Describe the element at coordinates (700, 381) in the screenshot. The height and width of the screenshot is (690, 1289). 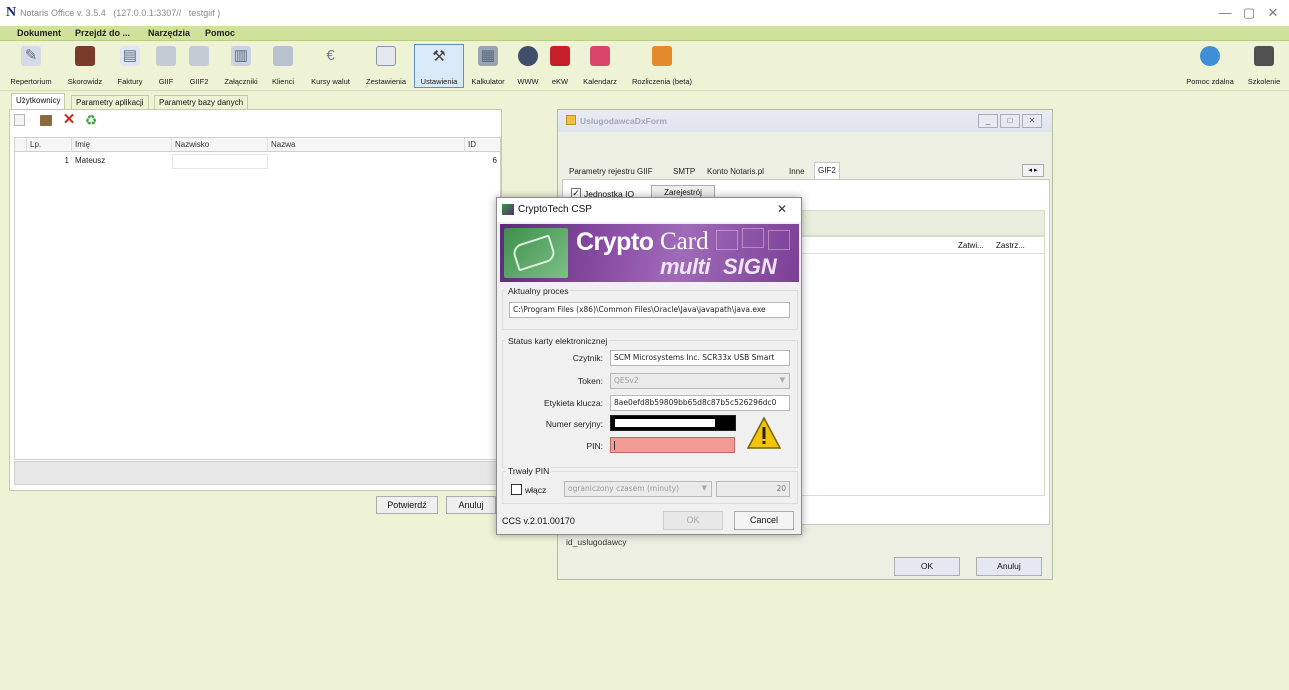
I see `token-select: QESv2 ▼` at that location.